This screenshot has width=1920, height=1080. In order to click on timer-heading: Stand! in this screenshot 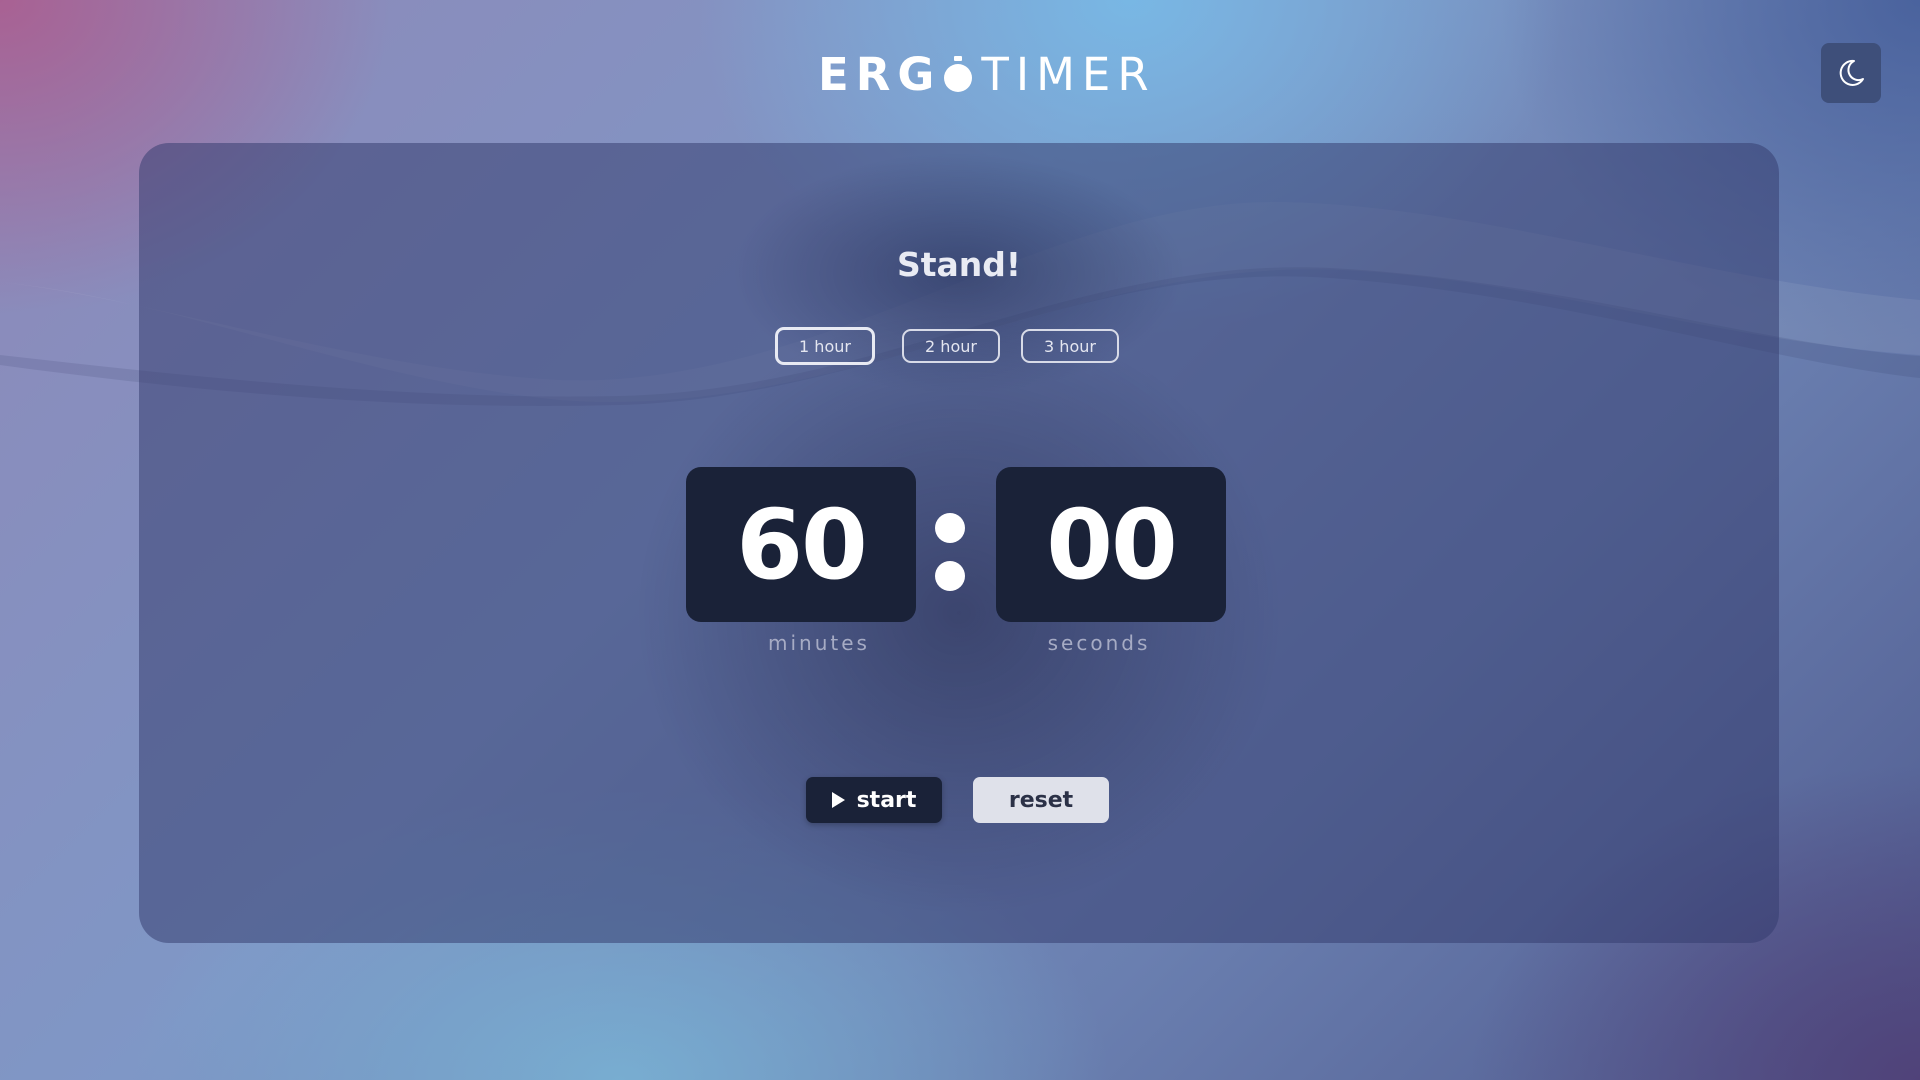, I will do `click(959, 264)`.